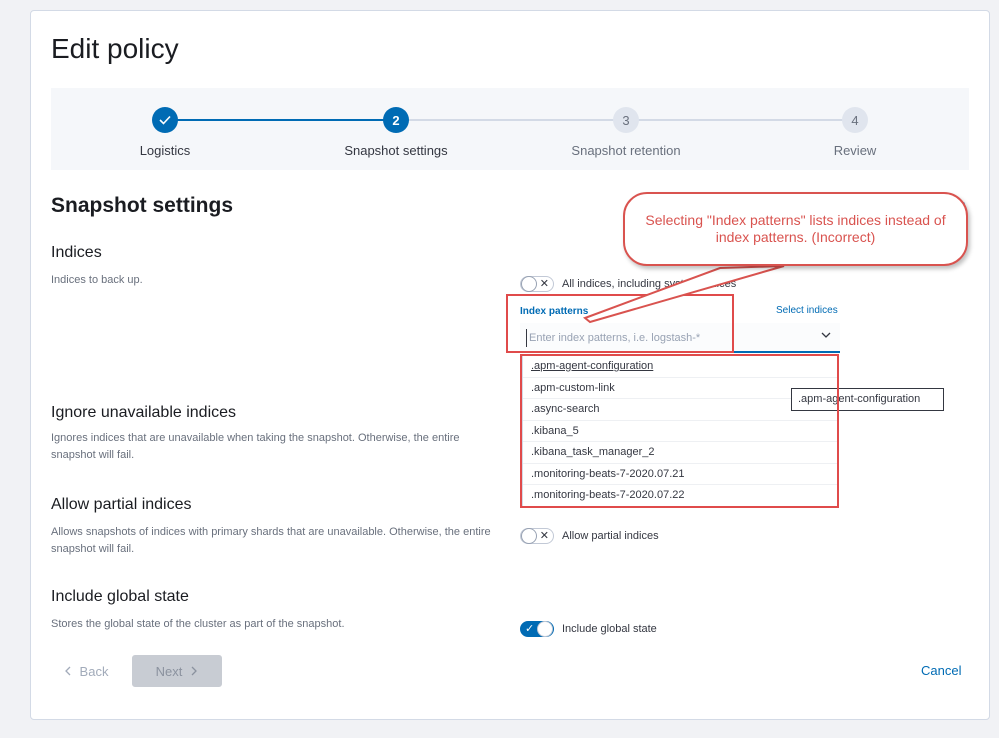 The height and width of the screenshot is (738, 999). What do you see at coordinates (396, 120) in the screenshot?
I see `step-number: 2` at bounding box center [396, 120].